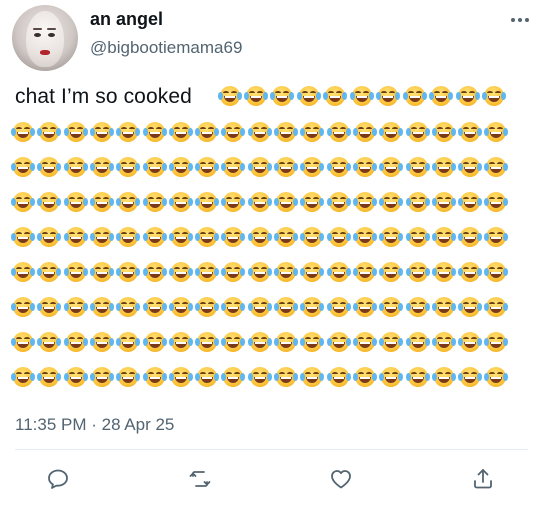 This screenshot has height=511, width=540. What do you see at coordinates (341, 479) in the screenshot?
I see `heart-icon` at bounding box center [341, 479].